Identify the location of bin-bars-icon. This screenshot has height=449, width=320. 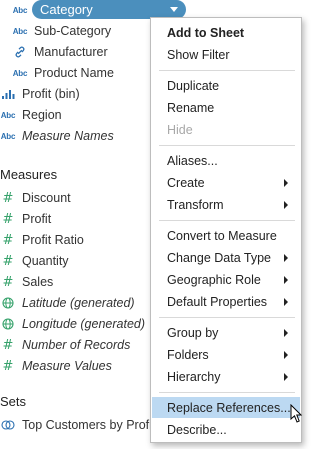
(8, 94).